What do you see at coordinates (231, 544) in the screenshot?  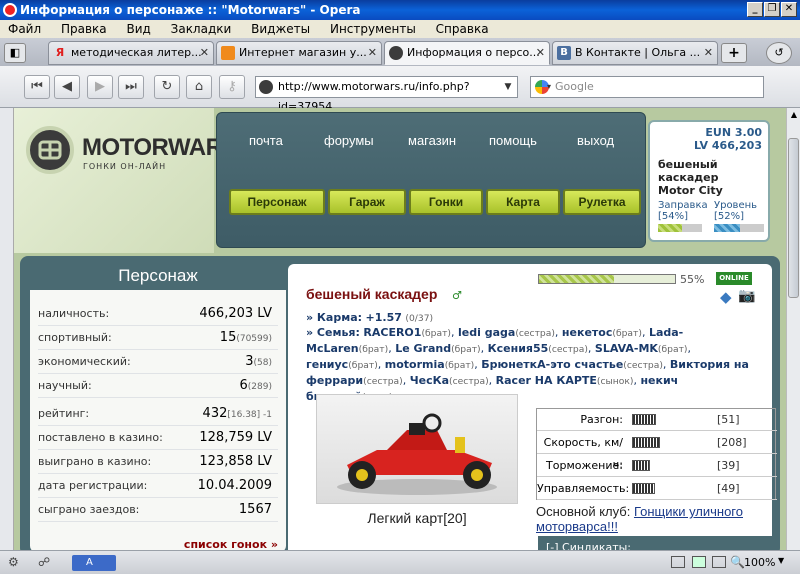 I see `races-list-link: список гонок »` at bounding box center [231, 544].